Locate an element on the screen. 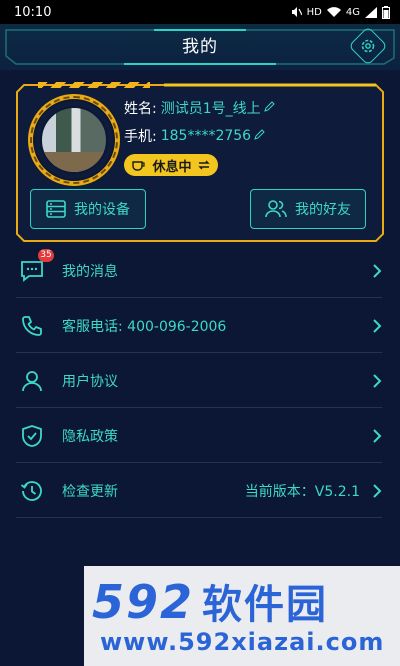 Image resolution: width=400 pixels, height=666 pixels. my-friends-button: 我的好友 is located at coordinates (308, 209).